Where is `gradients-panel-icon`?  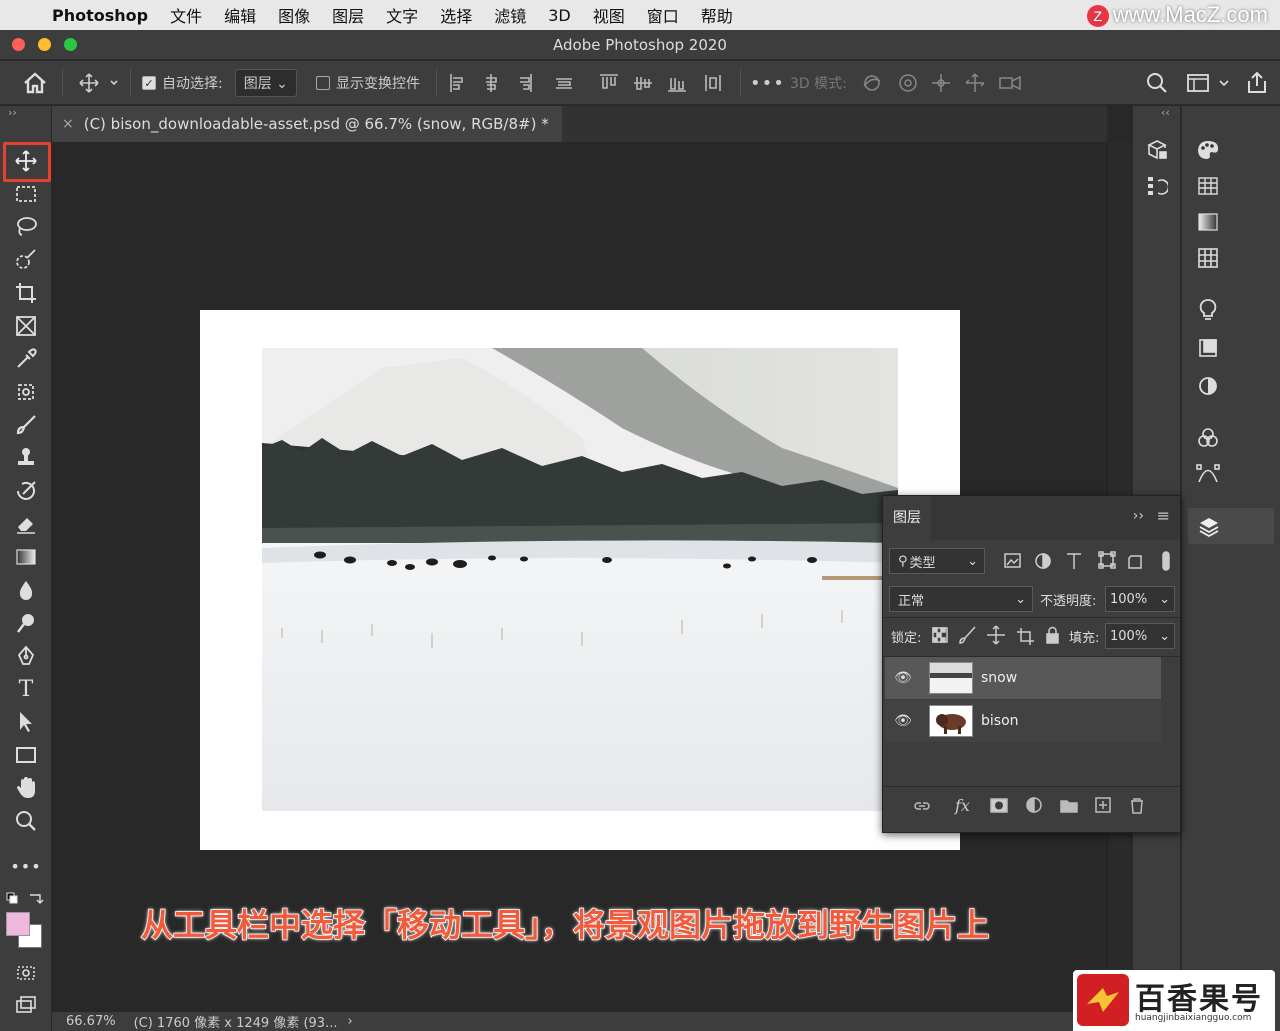
gradients-panel-icon is located at coordinates (1208, 222).